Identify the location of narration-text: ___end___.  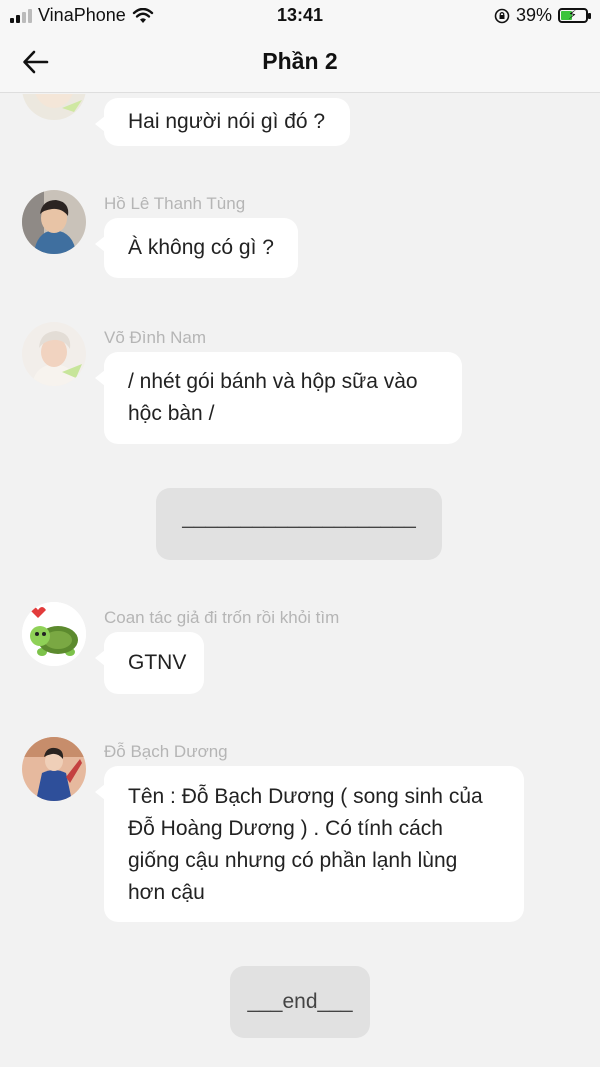
(300, 1001).